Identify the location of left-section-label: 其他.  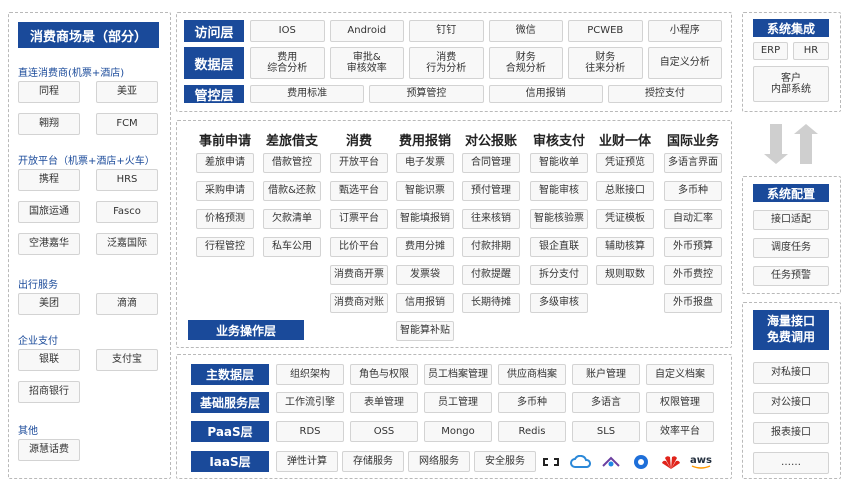
(28, 431).